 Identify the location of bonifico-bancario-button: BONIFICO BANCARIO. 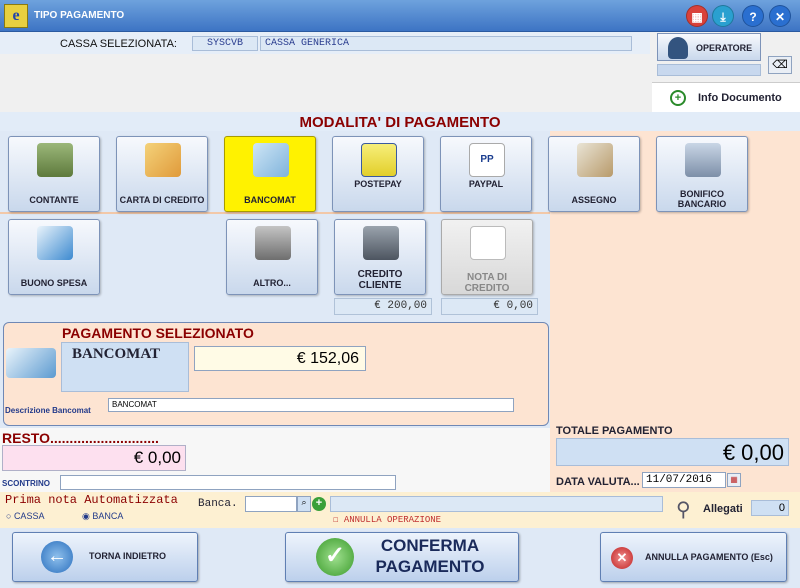
(702, 174).